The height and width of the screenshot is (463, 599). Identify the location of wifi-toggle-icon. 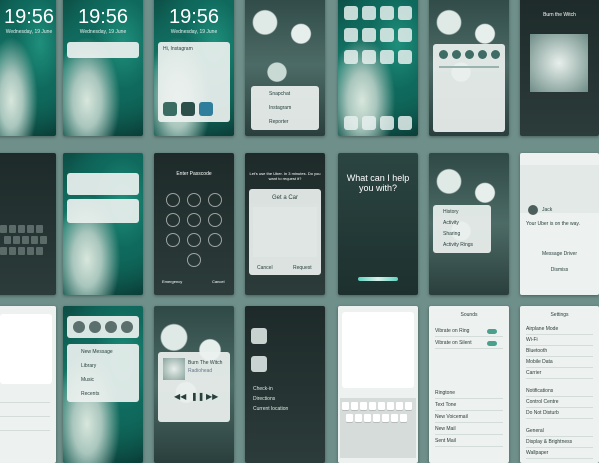
(456, 54).